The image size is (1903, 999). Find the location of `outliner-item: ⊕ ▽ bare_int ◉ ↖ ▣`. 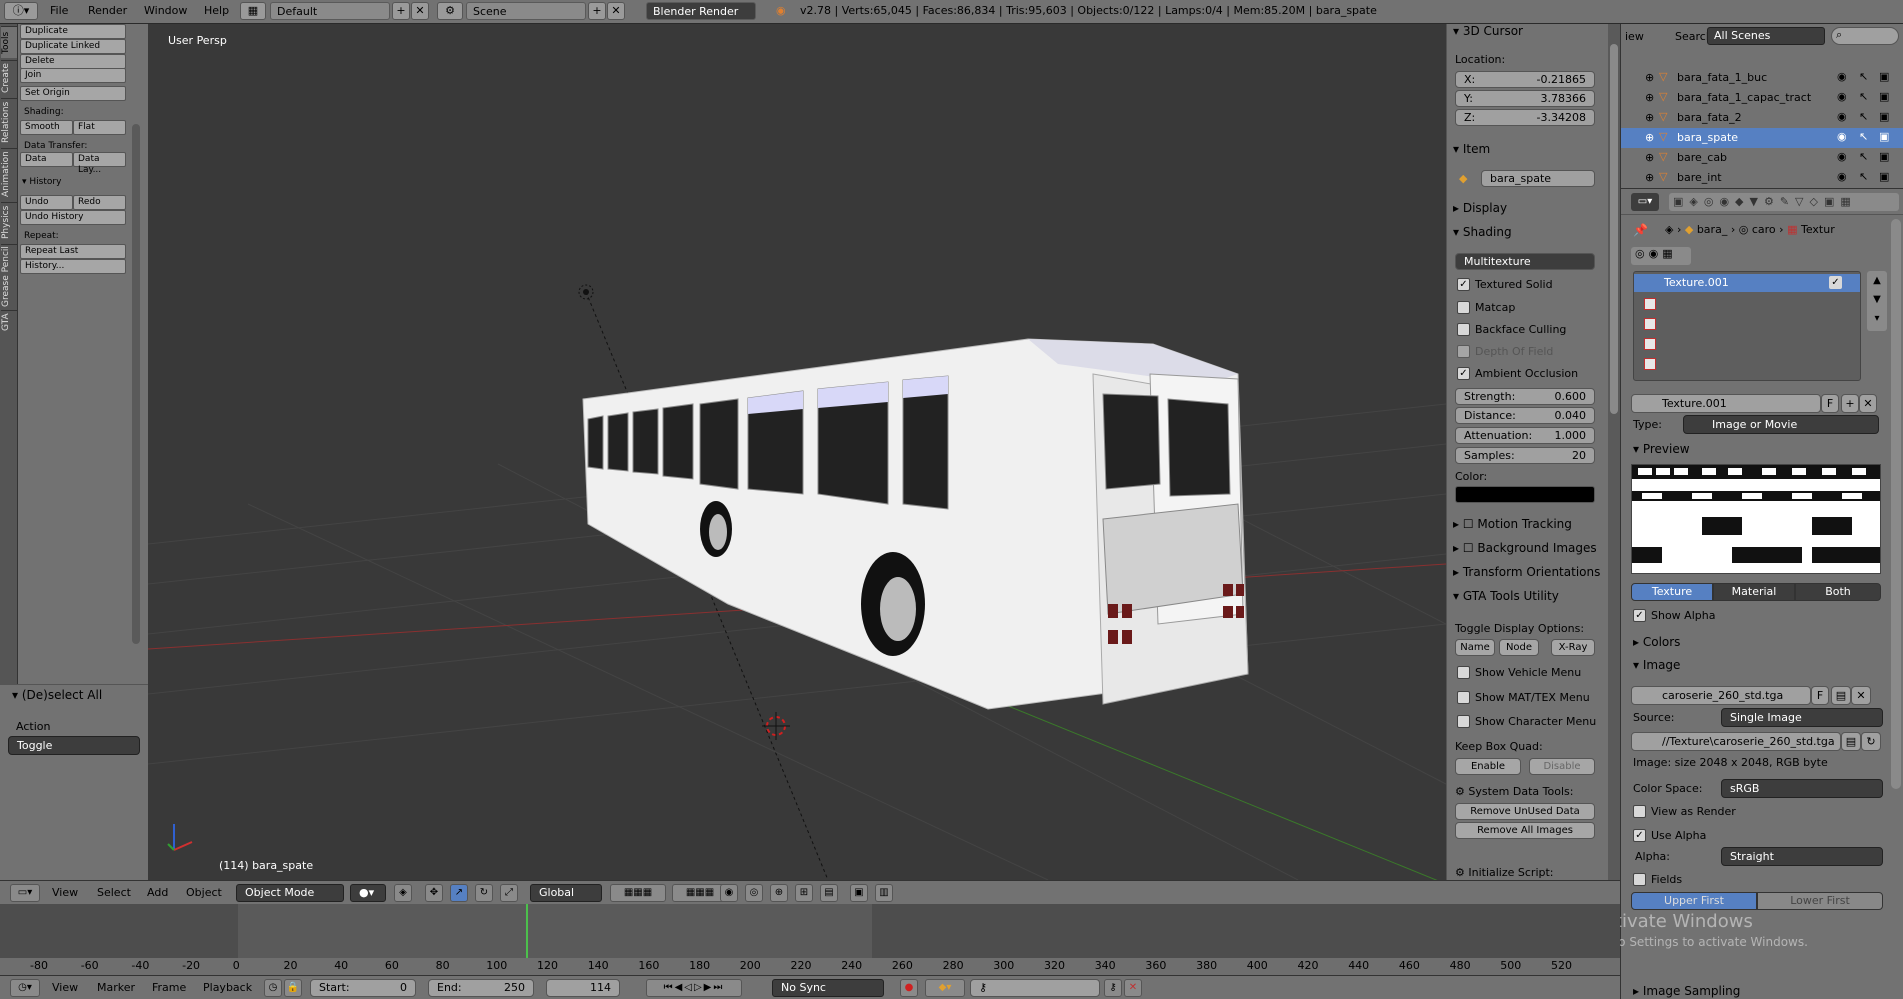

outliner-item: ⊕ ▽ bare_int ◉ ↖ ▣ is located at coordinates (1762, 178).